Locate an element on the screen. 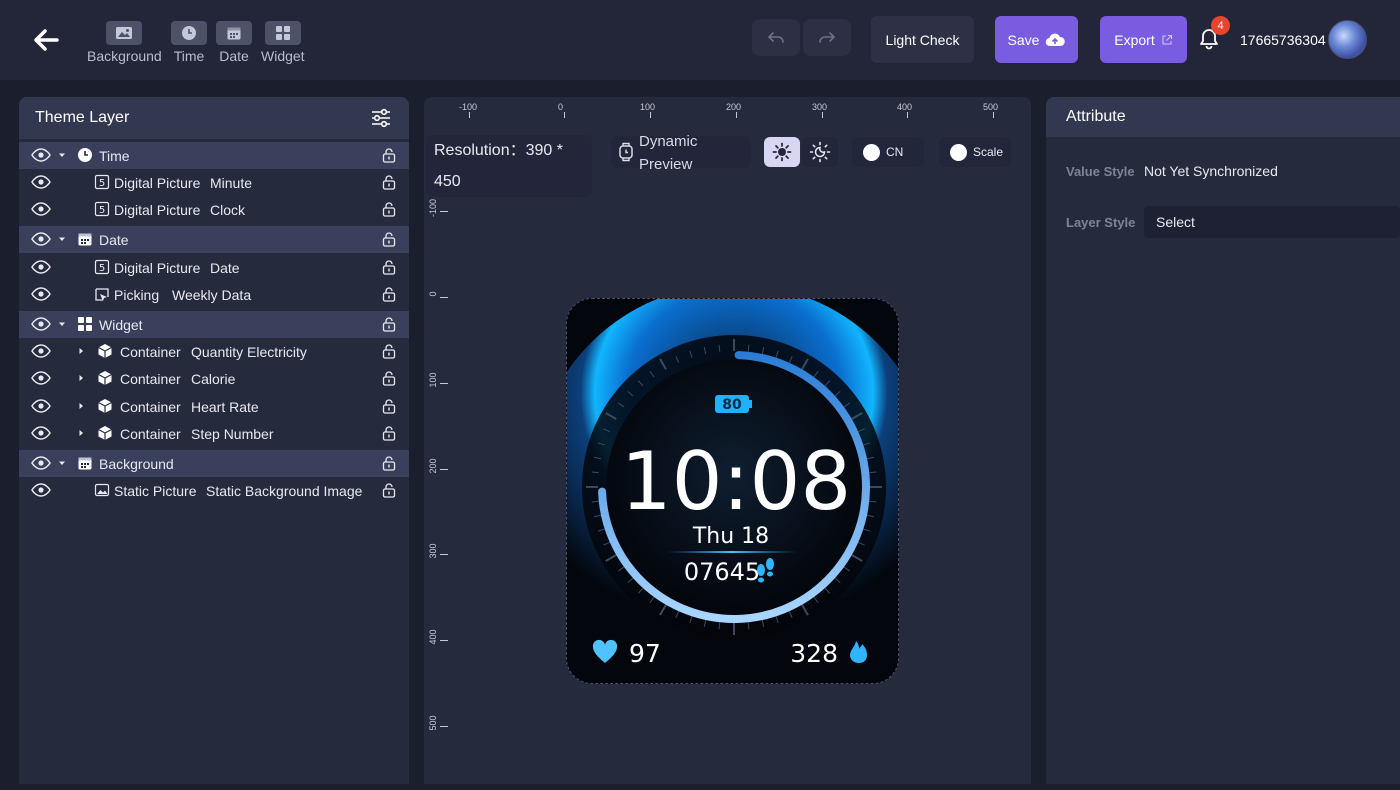  layer-style-select: Select is located at coordinates (1272, 222).